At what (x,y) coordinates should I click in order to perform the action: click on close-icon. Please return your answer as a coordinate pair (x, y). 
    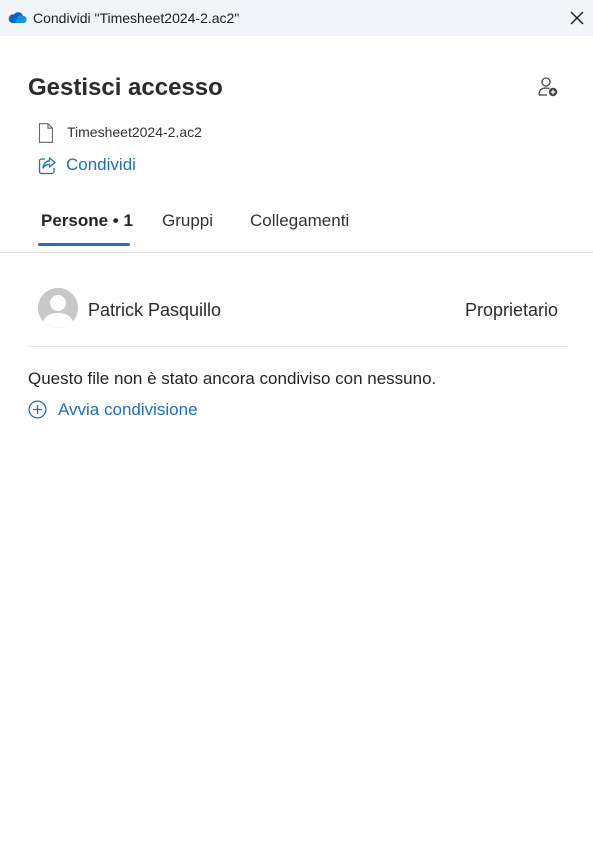
    Looking at the image, I should click on (577, 18).